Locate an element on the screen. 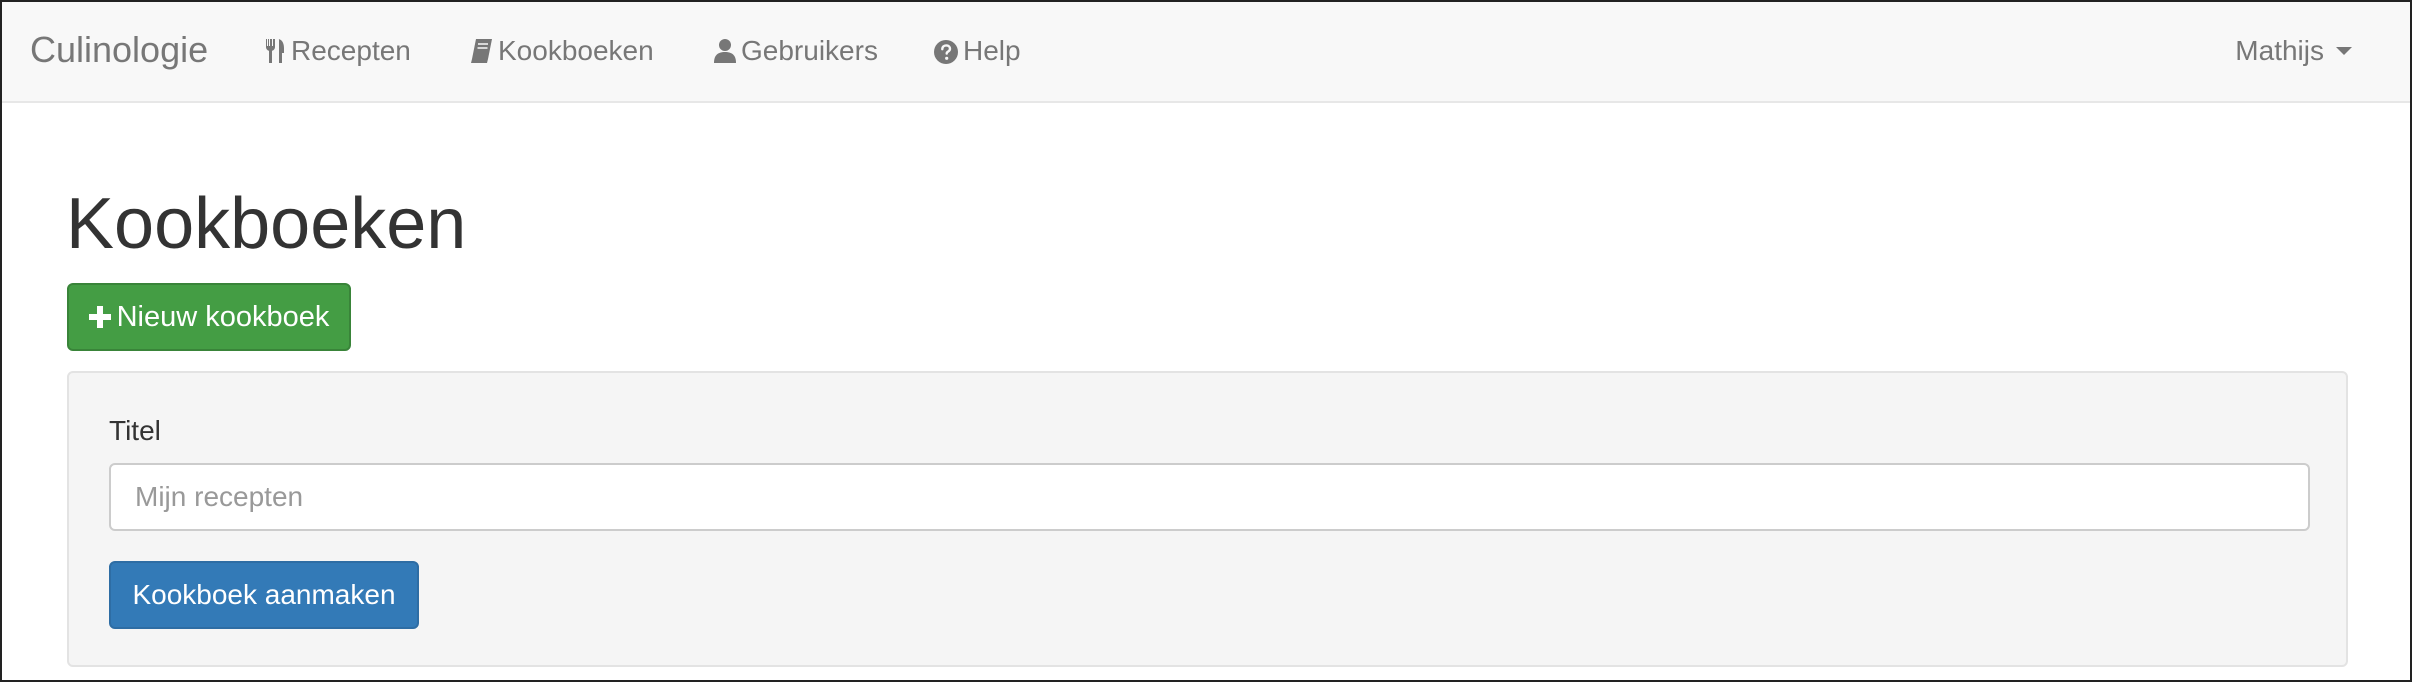 This screenshot has width=2412, height=682. title-label: Titel is located at coordinates (135, 430).